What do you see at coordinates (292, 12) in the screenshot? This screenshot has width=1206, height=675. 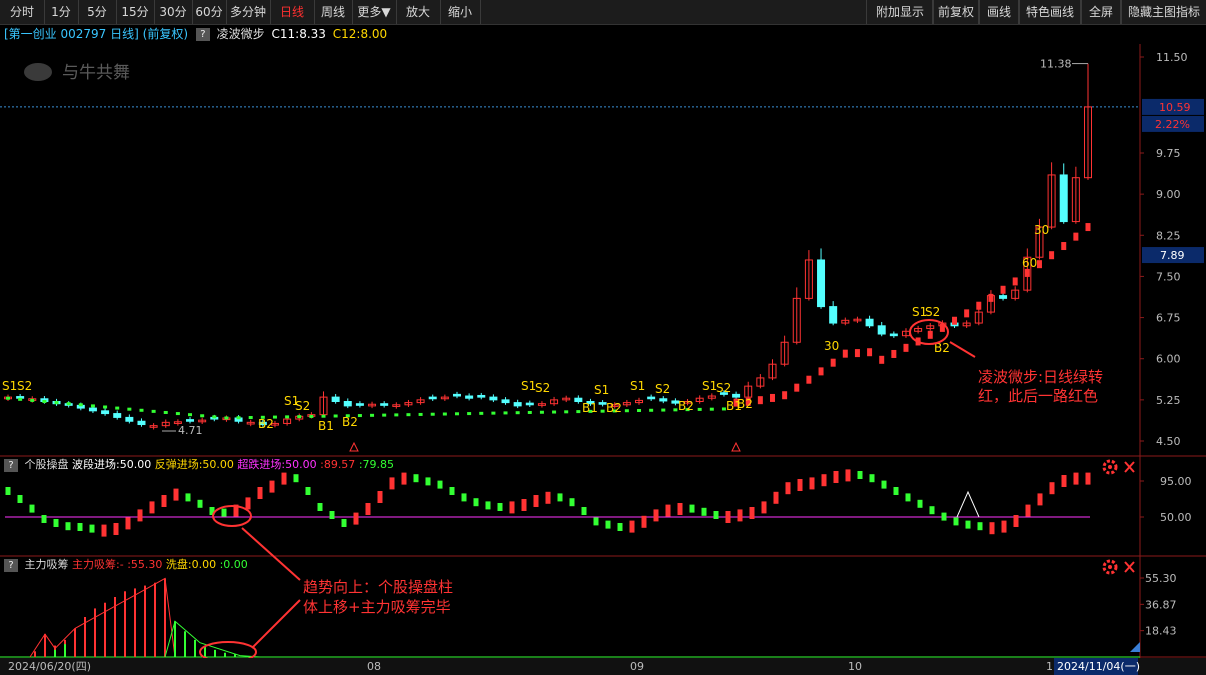 I see `toolbar-btn-7: 日线` at bounding box center [292, 12].